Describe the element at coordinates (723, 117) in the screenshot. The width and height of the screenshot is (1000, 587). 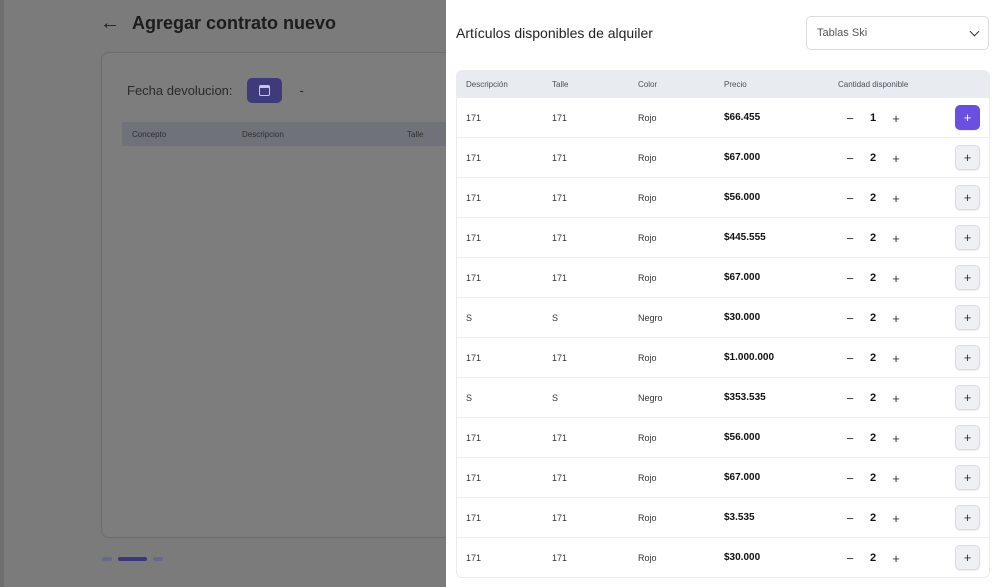
I see `table-row: 171 171 Rojo $66.455 −1 + +` at that location.